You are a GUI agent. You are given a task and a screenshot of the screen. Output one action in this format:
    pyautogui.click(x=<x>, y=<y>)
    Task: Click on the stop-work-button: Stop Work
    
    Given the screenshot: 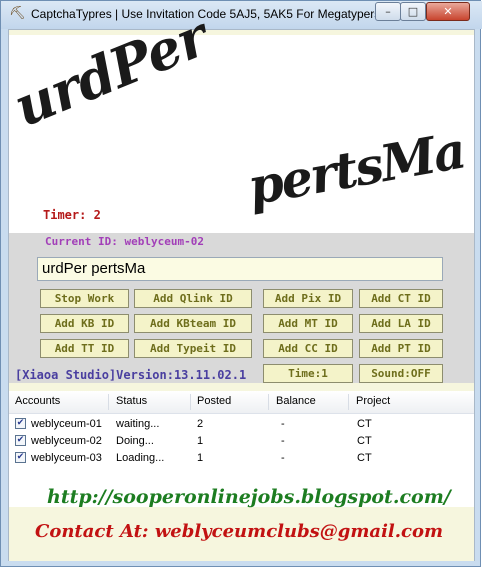 What is the action you would take?
    pyautogui.click(x=84, y=298)
    